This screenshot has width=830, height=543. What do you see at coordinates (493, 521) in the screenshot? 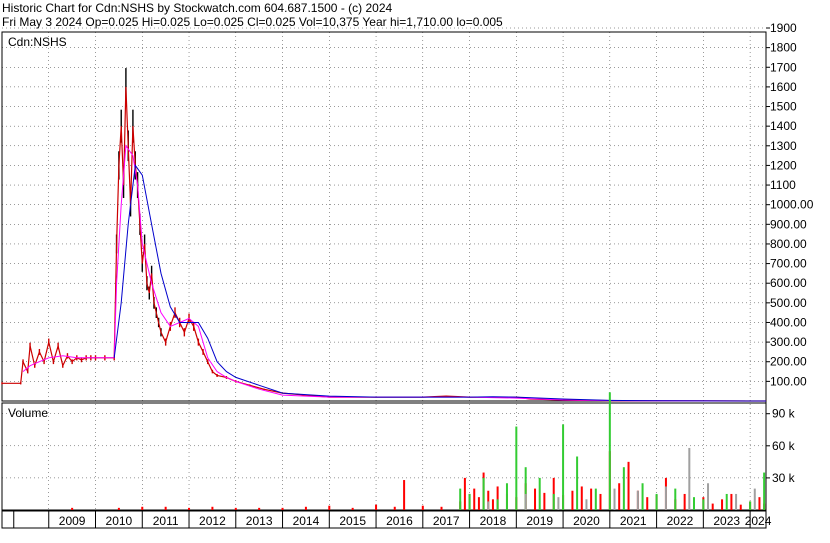
I see `year-tick-label: 2018` at bounding box center [493, 521].